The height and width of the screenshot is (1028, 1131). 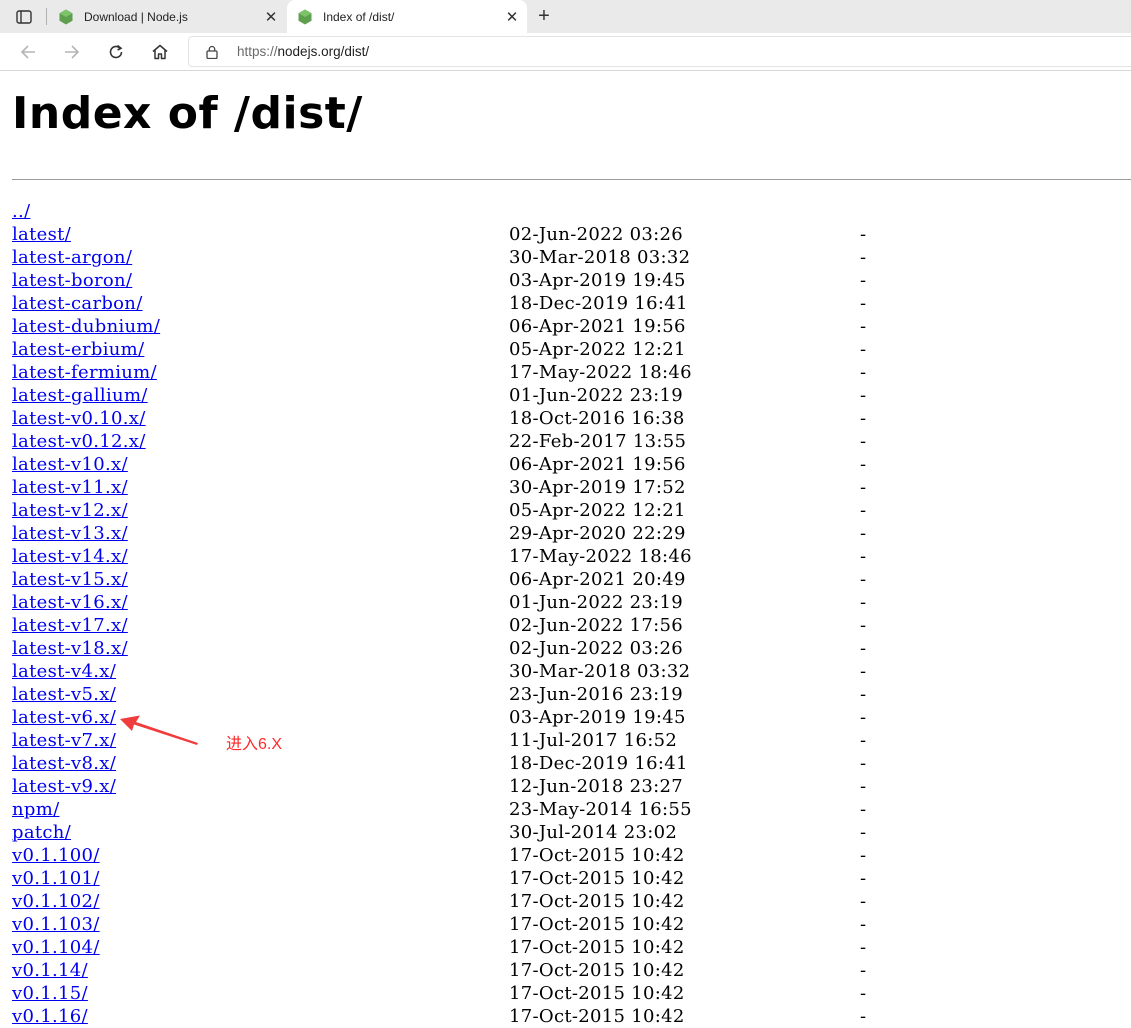 What do you see at coordinates (72, 257) in the screenshot?
I see `directory-link: latest-argon/` at bounding box center [72, 257].